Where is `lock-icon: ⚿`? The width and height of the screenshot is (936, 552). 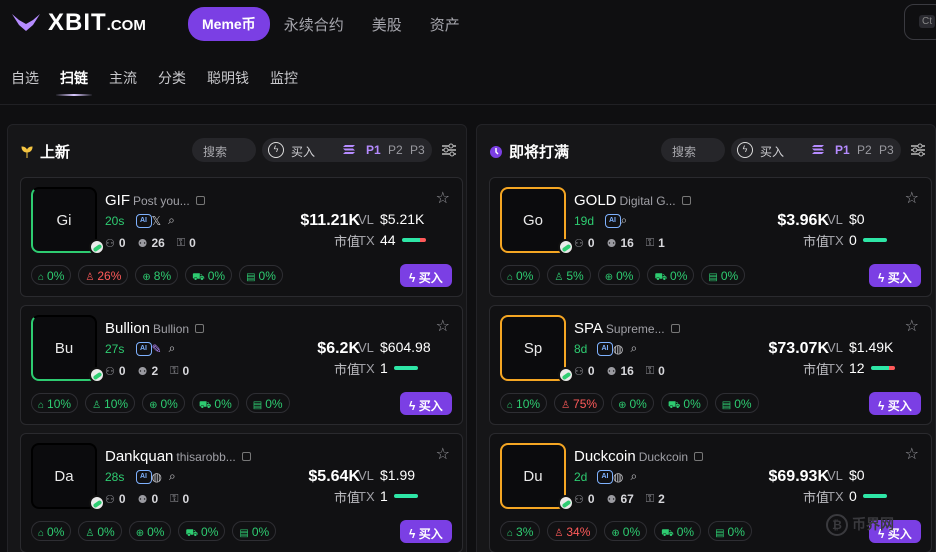
lock-icon: ⚿ is located at coordinates (650, 370).